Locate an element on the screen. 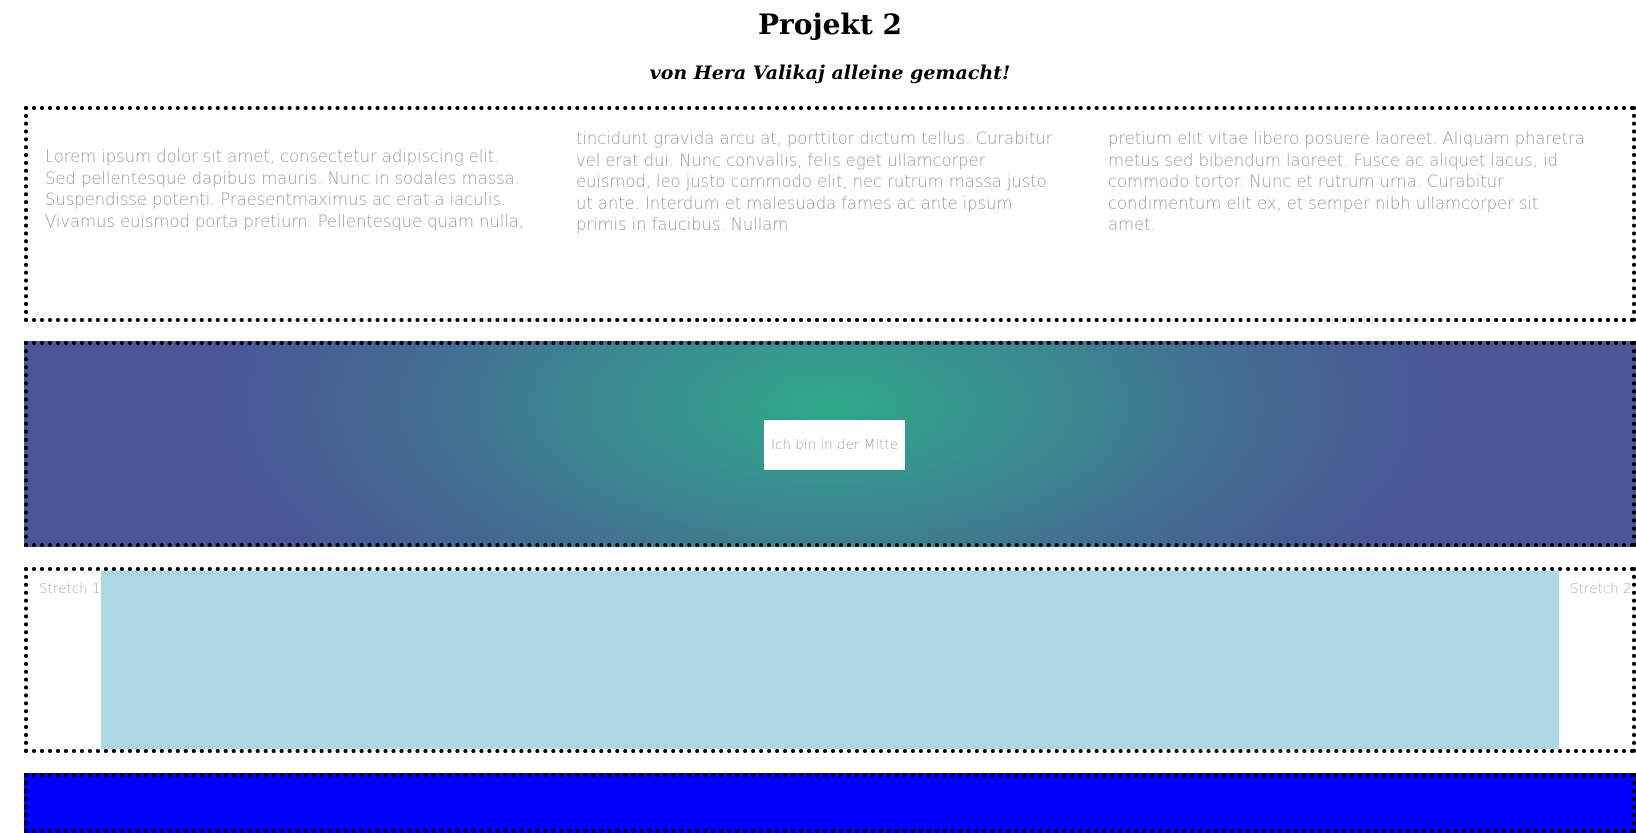 Image resolution: width=1636 pixels, height=833 pixels. page-title: Projekt 2 is located at coordinates (830, 24).